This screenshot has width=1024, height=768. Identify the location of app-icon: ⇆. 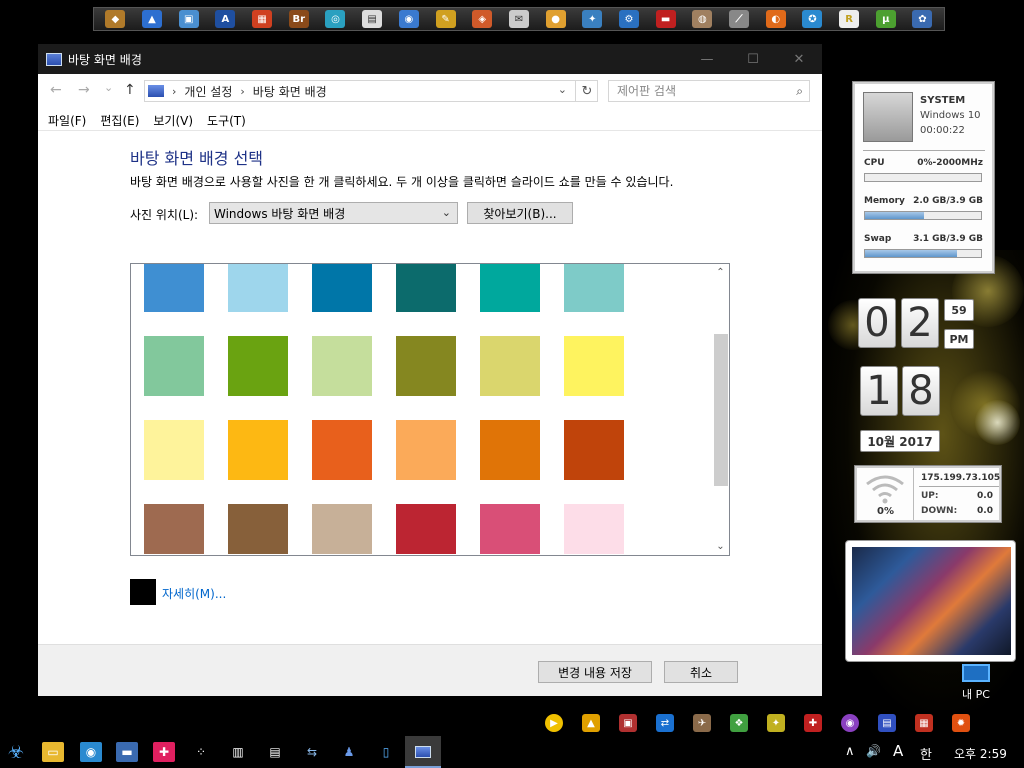
(312, 752).